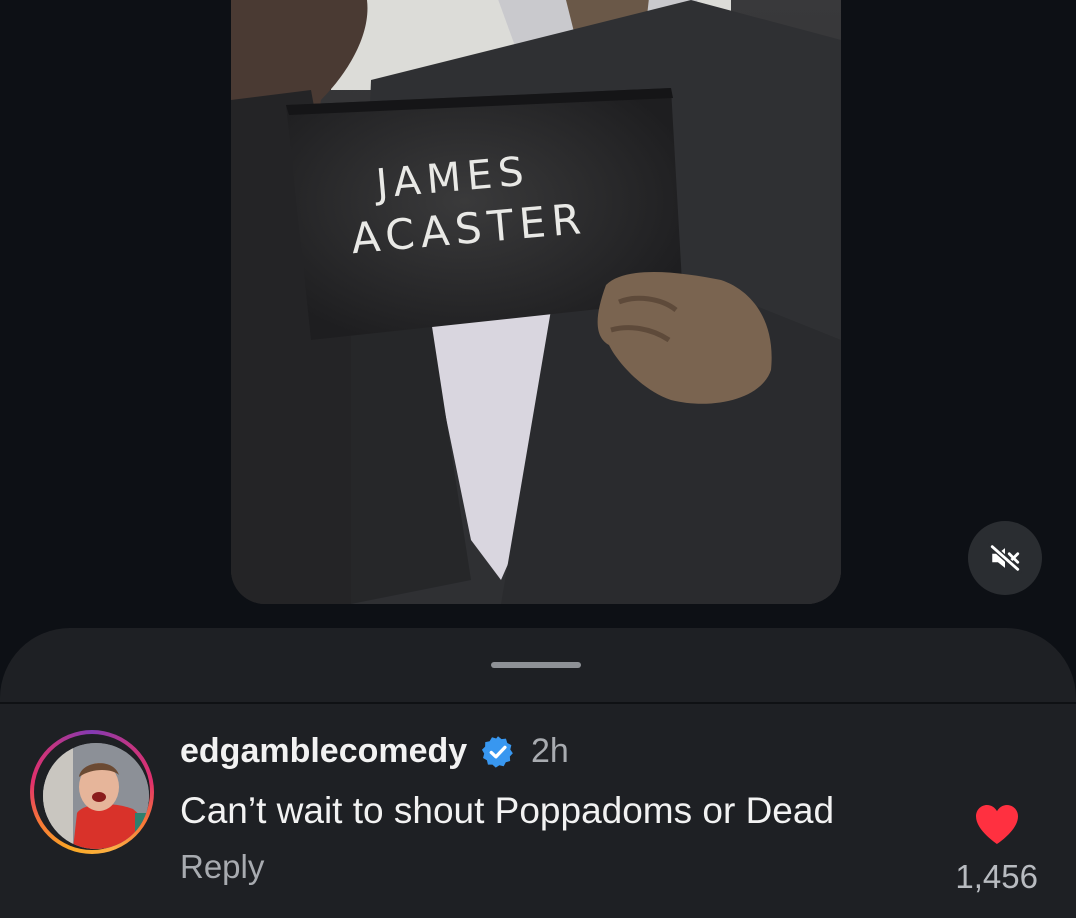 The image size is (1076, 918). What do you see at coordinates (497, 752) in the screenshot?
I see `verified-badge-icon` at bounding box center [497, 752].